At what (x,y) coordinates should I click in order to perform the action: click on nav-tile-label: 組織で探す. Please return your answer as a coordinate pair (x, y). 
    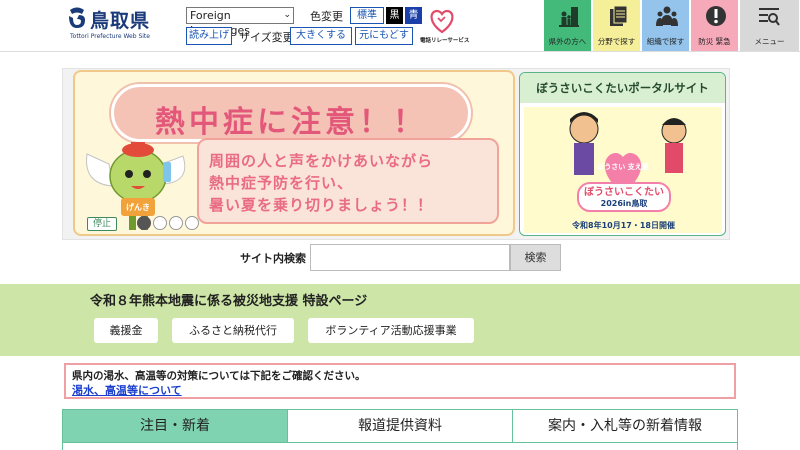
    Looking at the image, I should click on (665, 41).